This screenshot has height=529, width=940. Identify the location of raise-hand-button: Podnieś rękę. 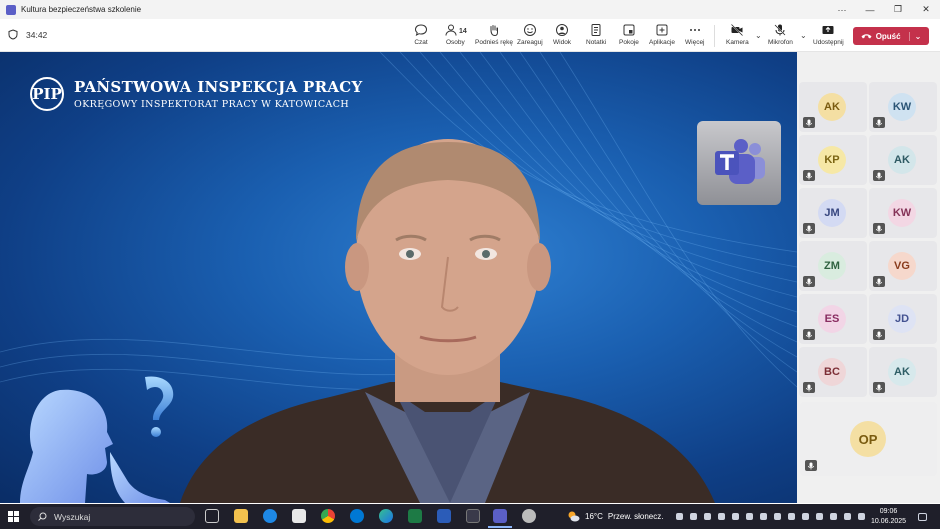
(494, 34).